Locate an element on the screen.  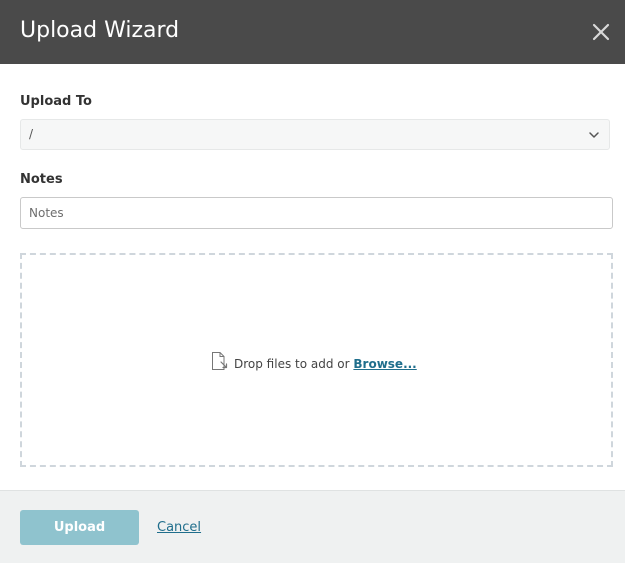
upload-to-label: Upload To is located at coordinates (56, 101).